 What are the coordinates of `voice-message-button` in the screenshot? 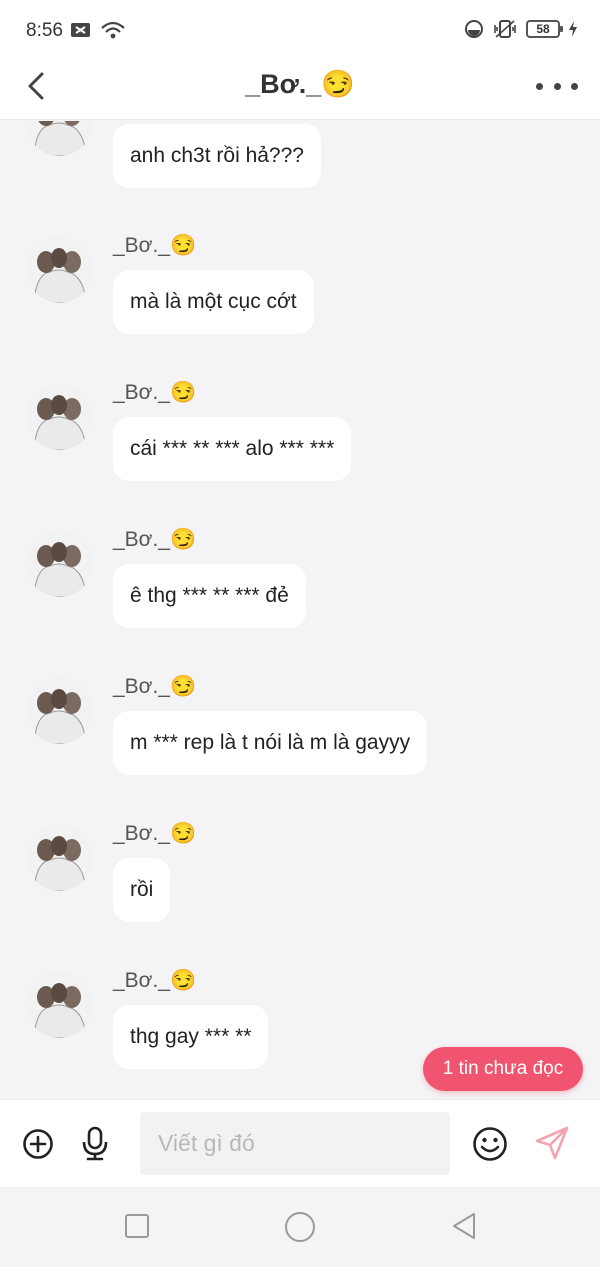 It's located at (95, 1146).